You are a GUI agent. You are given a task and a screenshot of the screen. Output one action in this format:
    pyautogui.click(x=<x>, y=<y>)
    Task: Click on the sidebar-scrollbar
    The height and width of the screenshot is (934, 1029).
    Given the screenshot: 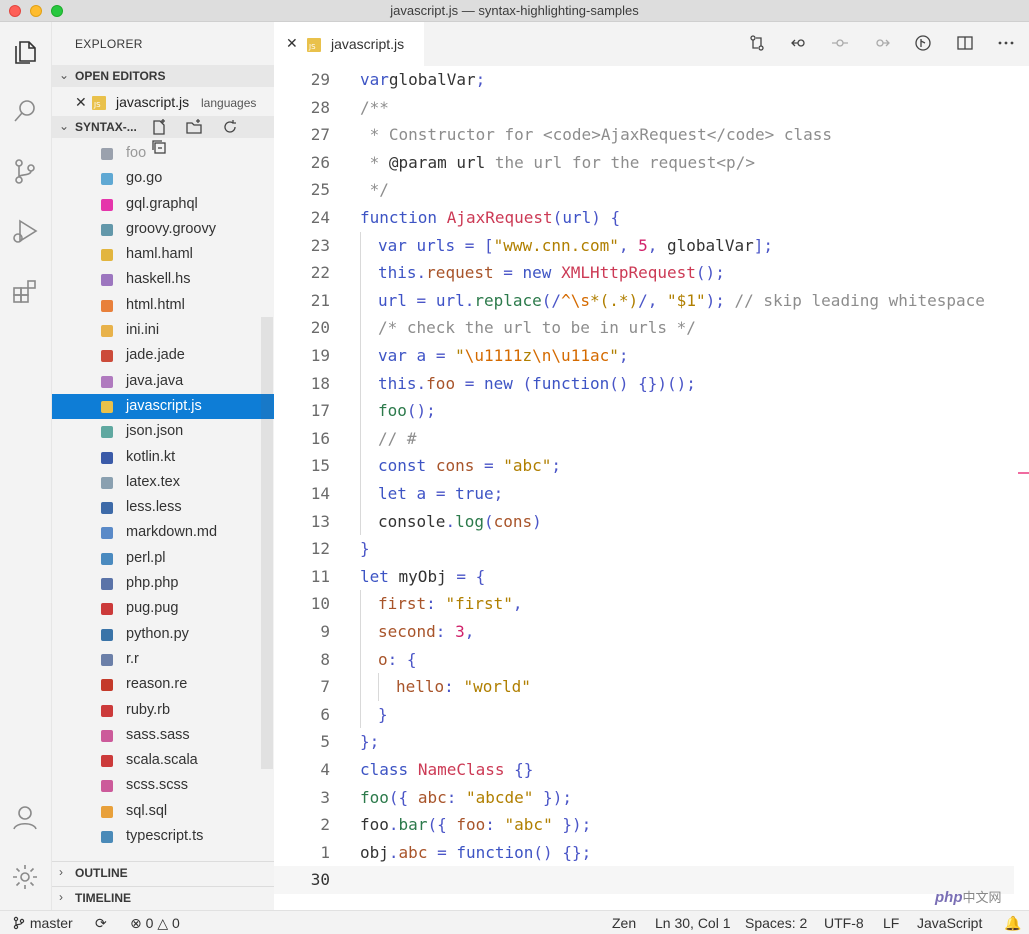 What is the action you would take?
    pyautogui.click(x=267, y=543)
    